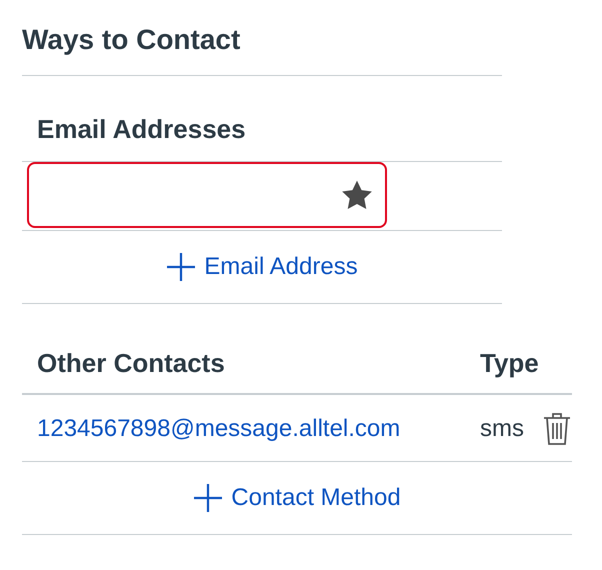  What do you see at coordinates (297, 498) in the screenshot?
I see `add-contact-button: Contact Method` at bounding box center [297, 498].